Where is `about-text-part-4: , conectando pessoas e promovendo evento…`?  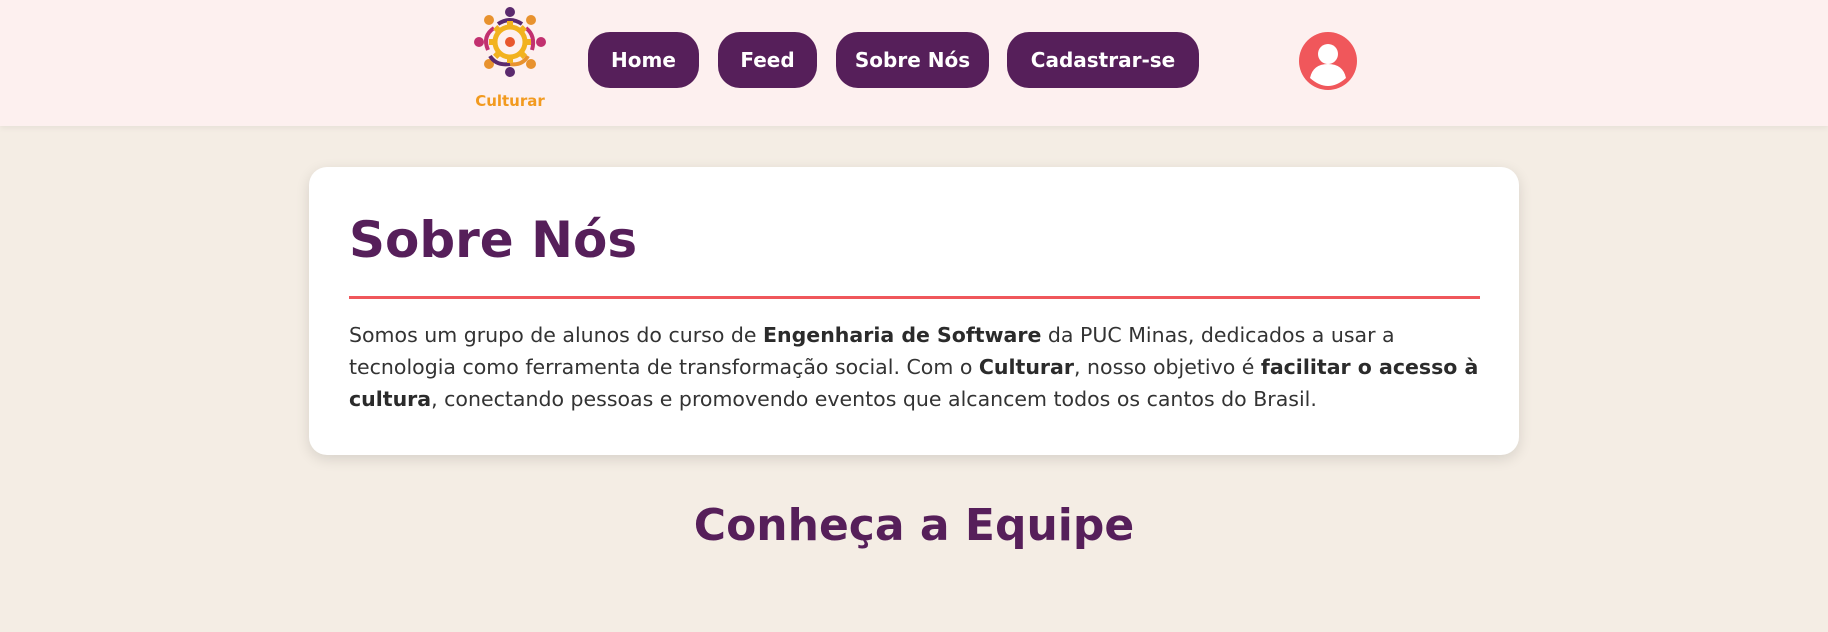
about-text-part-4: , conectando pessoas e promovendo evento… is located at coordinates (874, 399).